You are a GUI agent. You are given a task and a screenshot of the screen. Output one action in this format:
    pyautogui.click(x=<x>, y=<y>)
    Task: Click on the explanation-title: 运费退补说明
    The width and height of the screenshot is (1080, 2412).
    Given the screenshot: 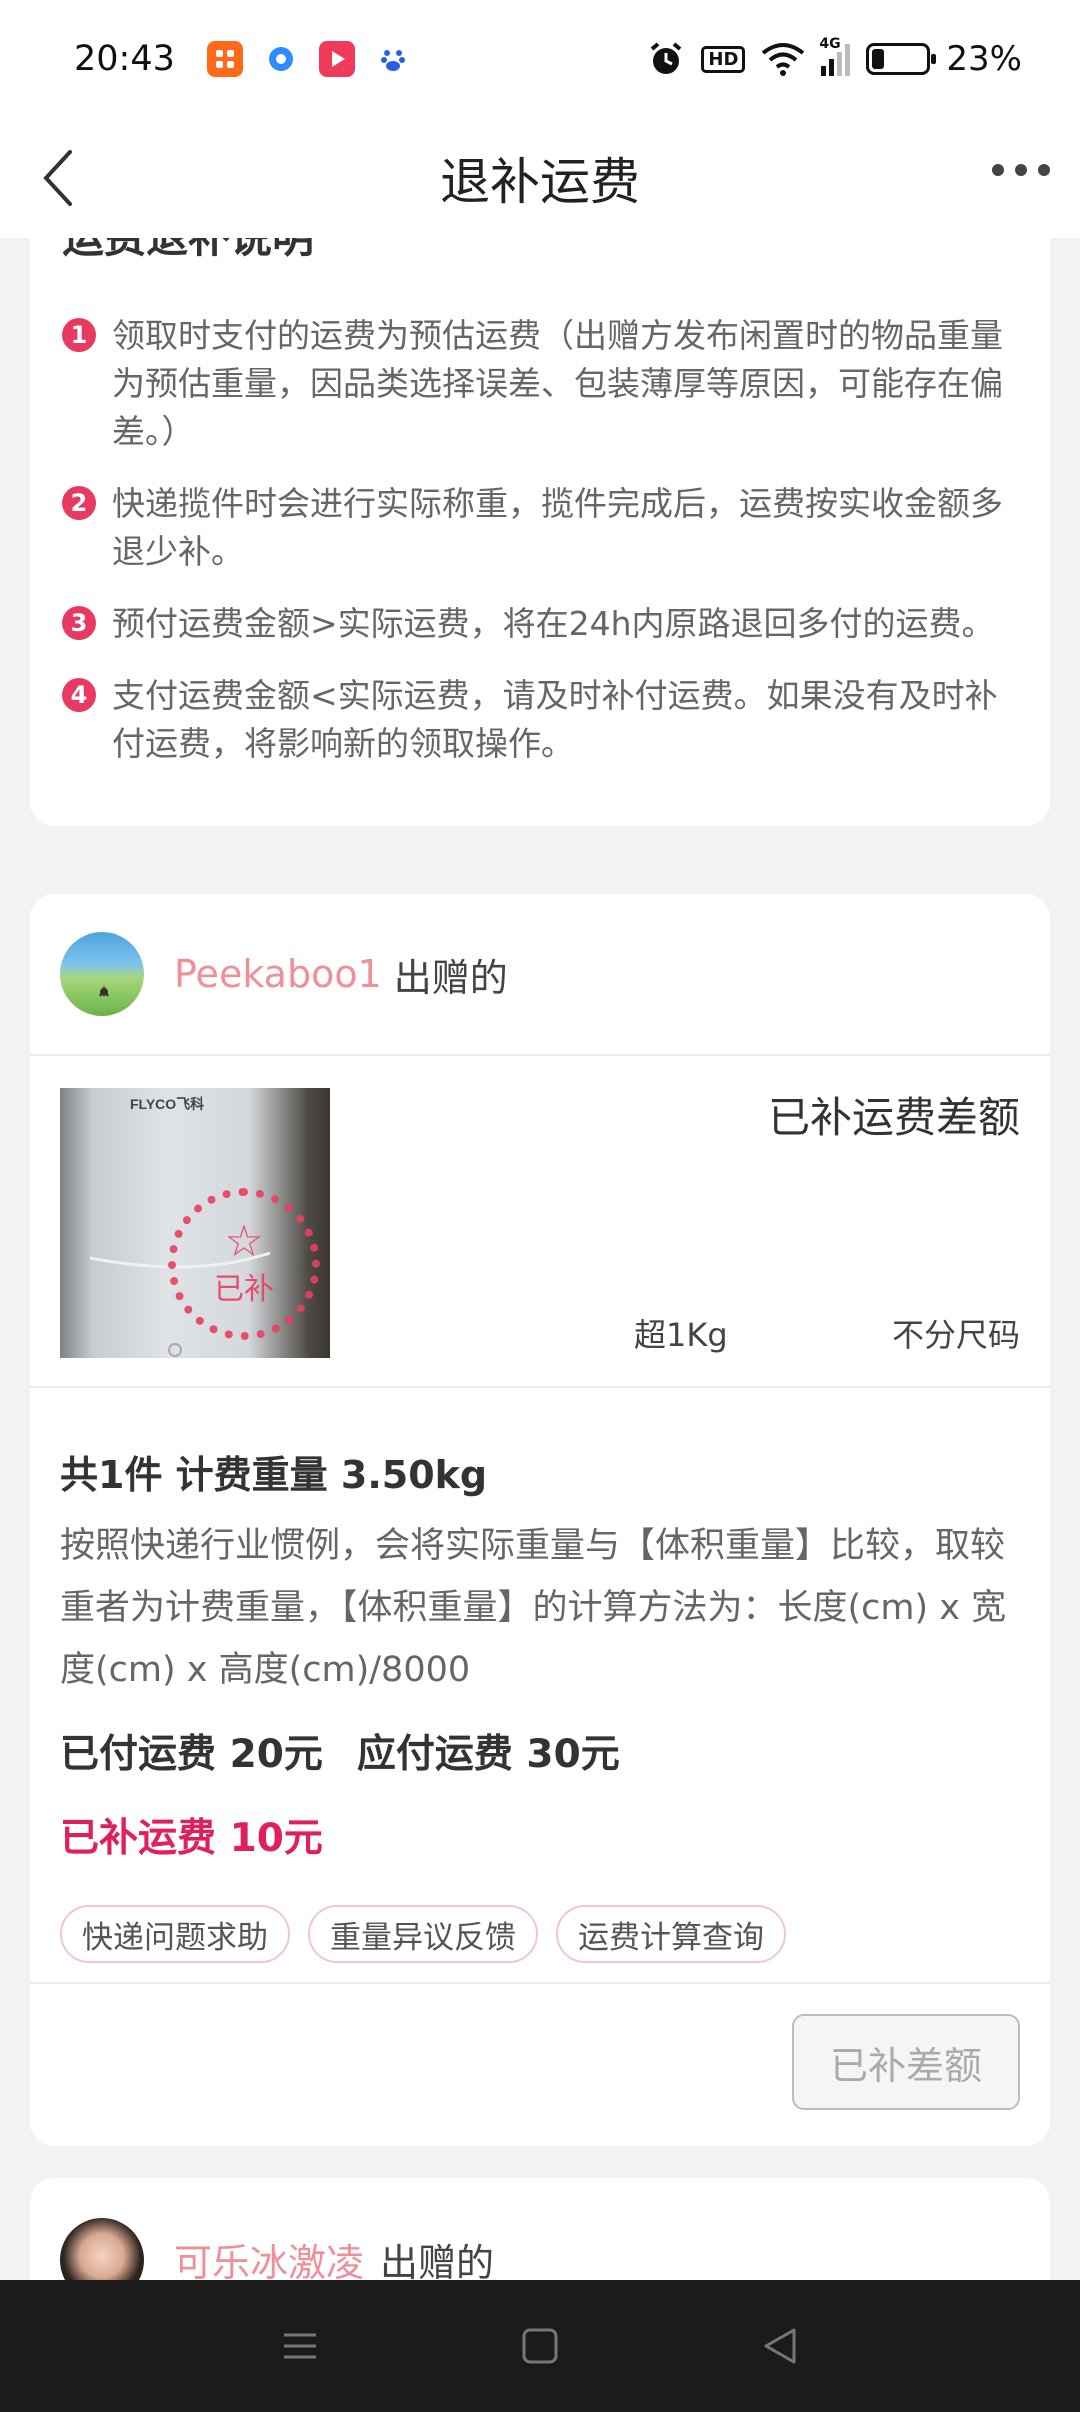 What is the action you would take?
    pyautogui.click(x=188, y=251)
    